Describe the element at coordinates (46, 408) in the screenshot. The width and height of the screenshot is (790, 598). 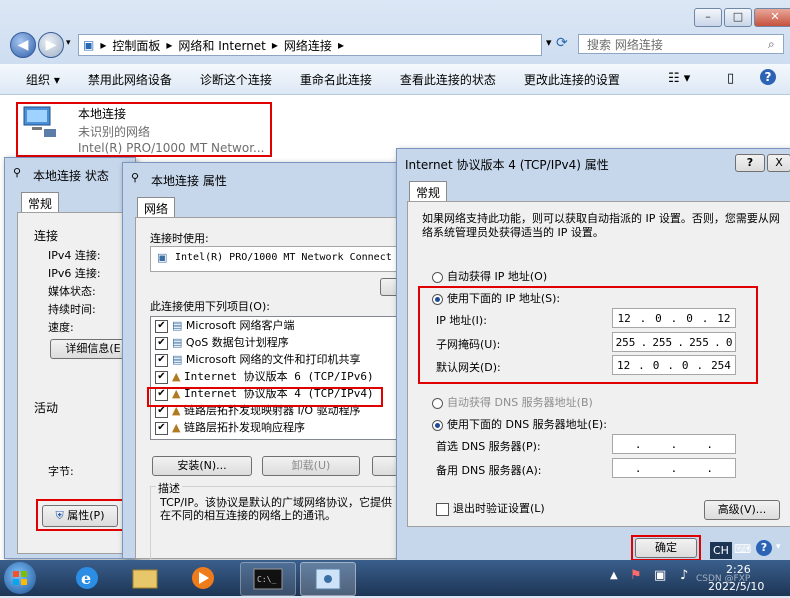
I see `section-activity: 活动` at that location.